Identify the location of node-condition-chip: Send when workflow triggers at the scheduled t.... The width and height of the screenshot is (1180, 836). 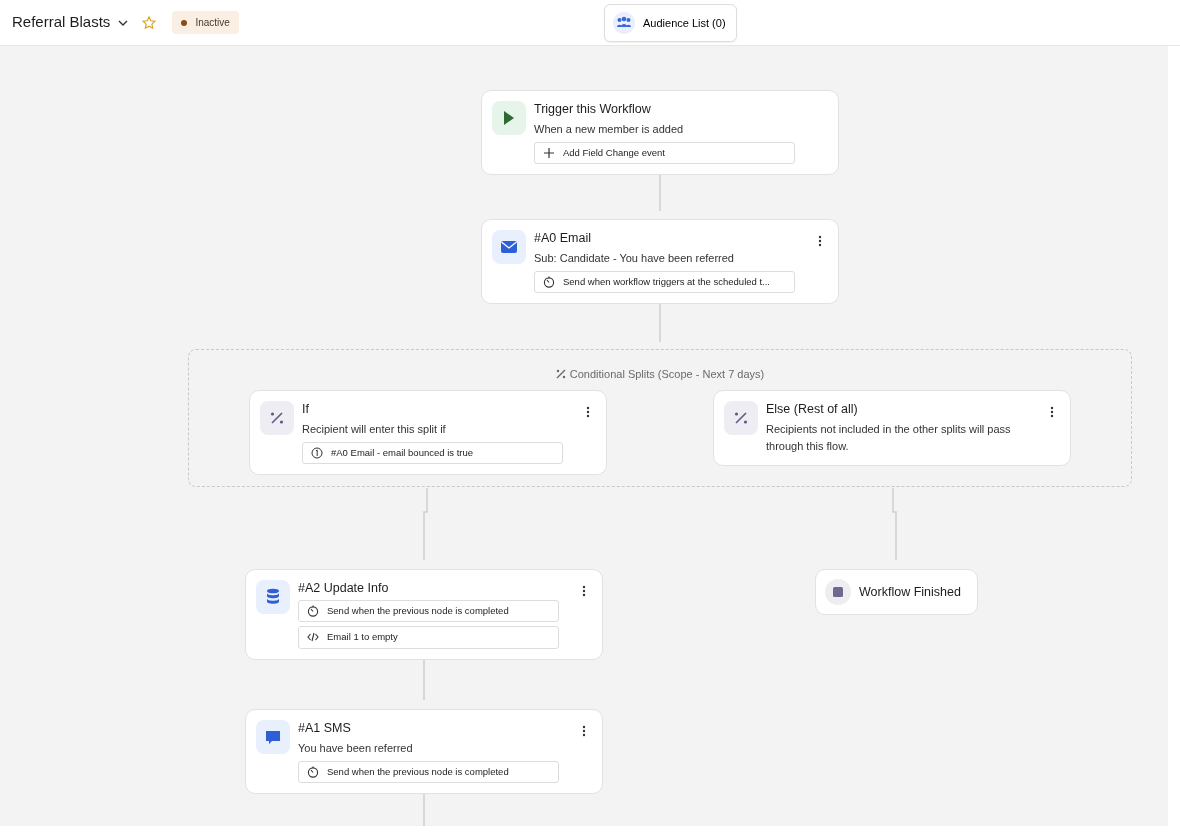
(664, 282).